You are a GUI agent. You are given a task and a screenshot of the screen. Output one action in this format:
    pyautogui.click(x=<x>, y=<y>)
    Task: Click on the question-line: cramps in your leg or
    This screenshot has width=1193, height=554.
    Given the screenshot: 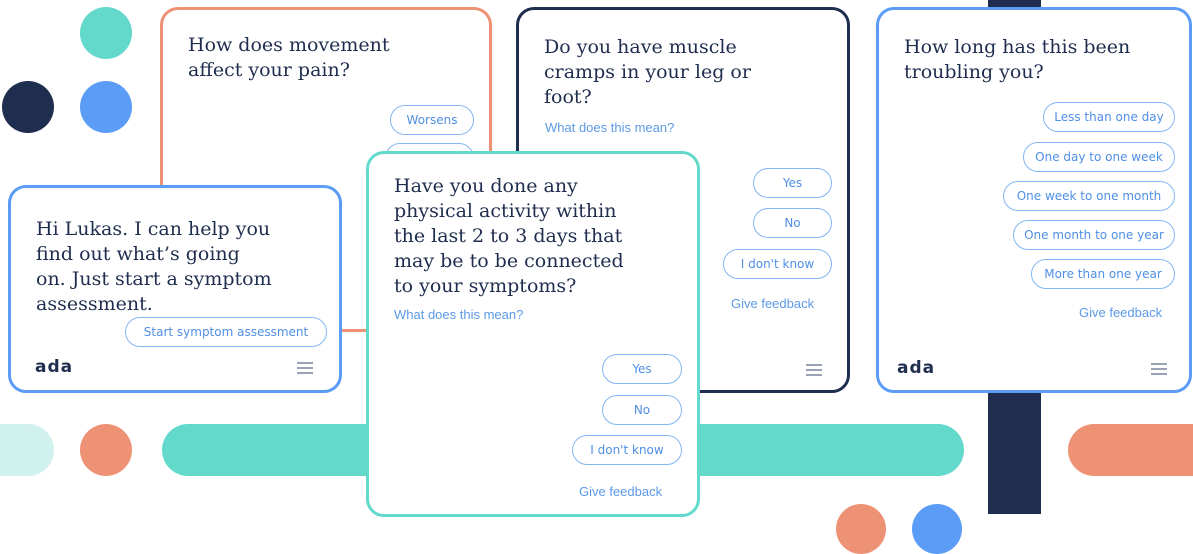 What is the action you would take?
    pyautogui.click(x=647, y=72)
    